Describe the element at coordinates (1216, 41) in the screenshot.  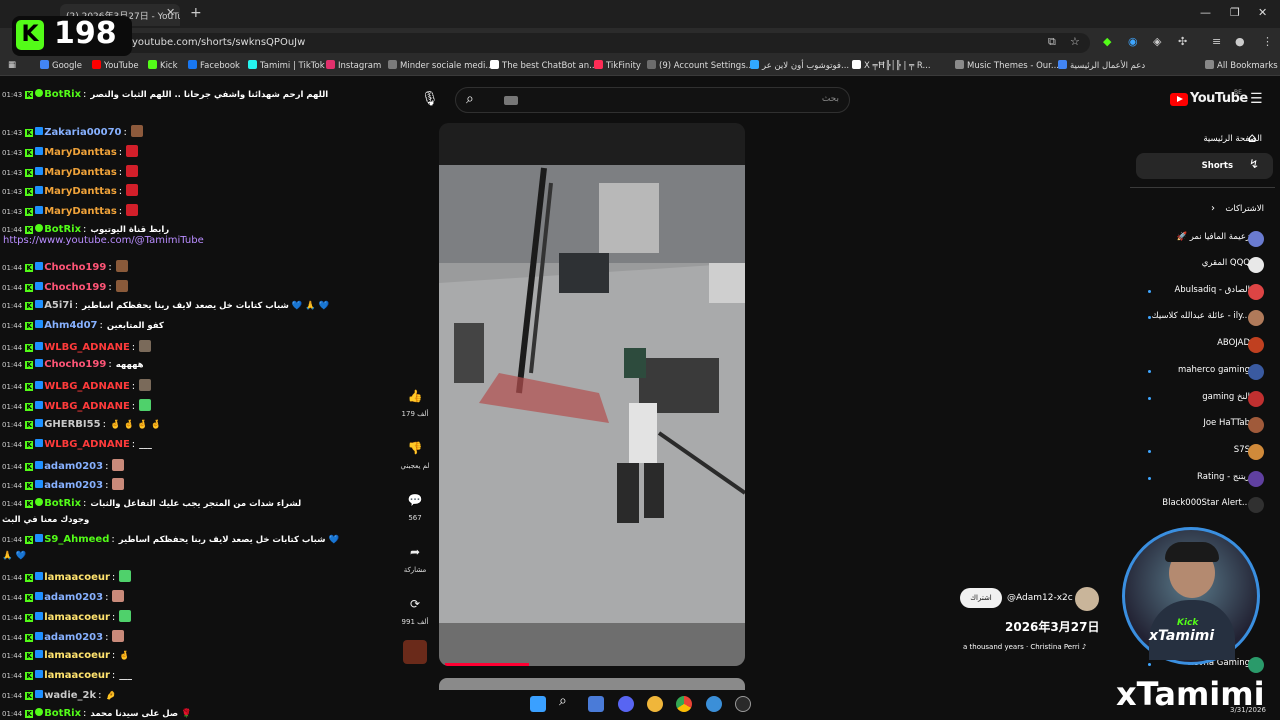
I see `media-icon: ≡` at that location.